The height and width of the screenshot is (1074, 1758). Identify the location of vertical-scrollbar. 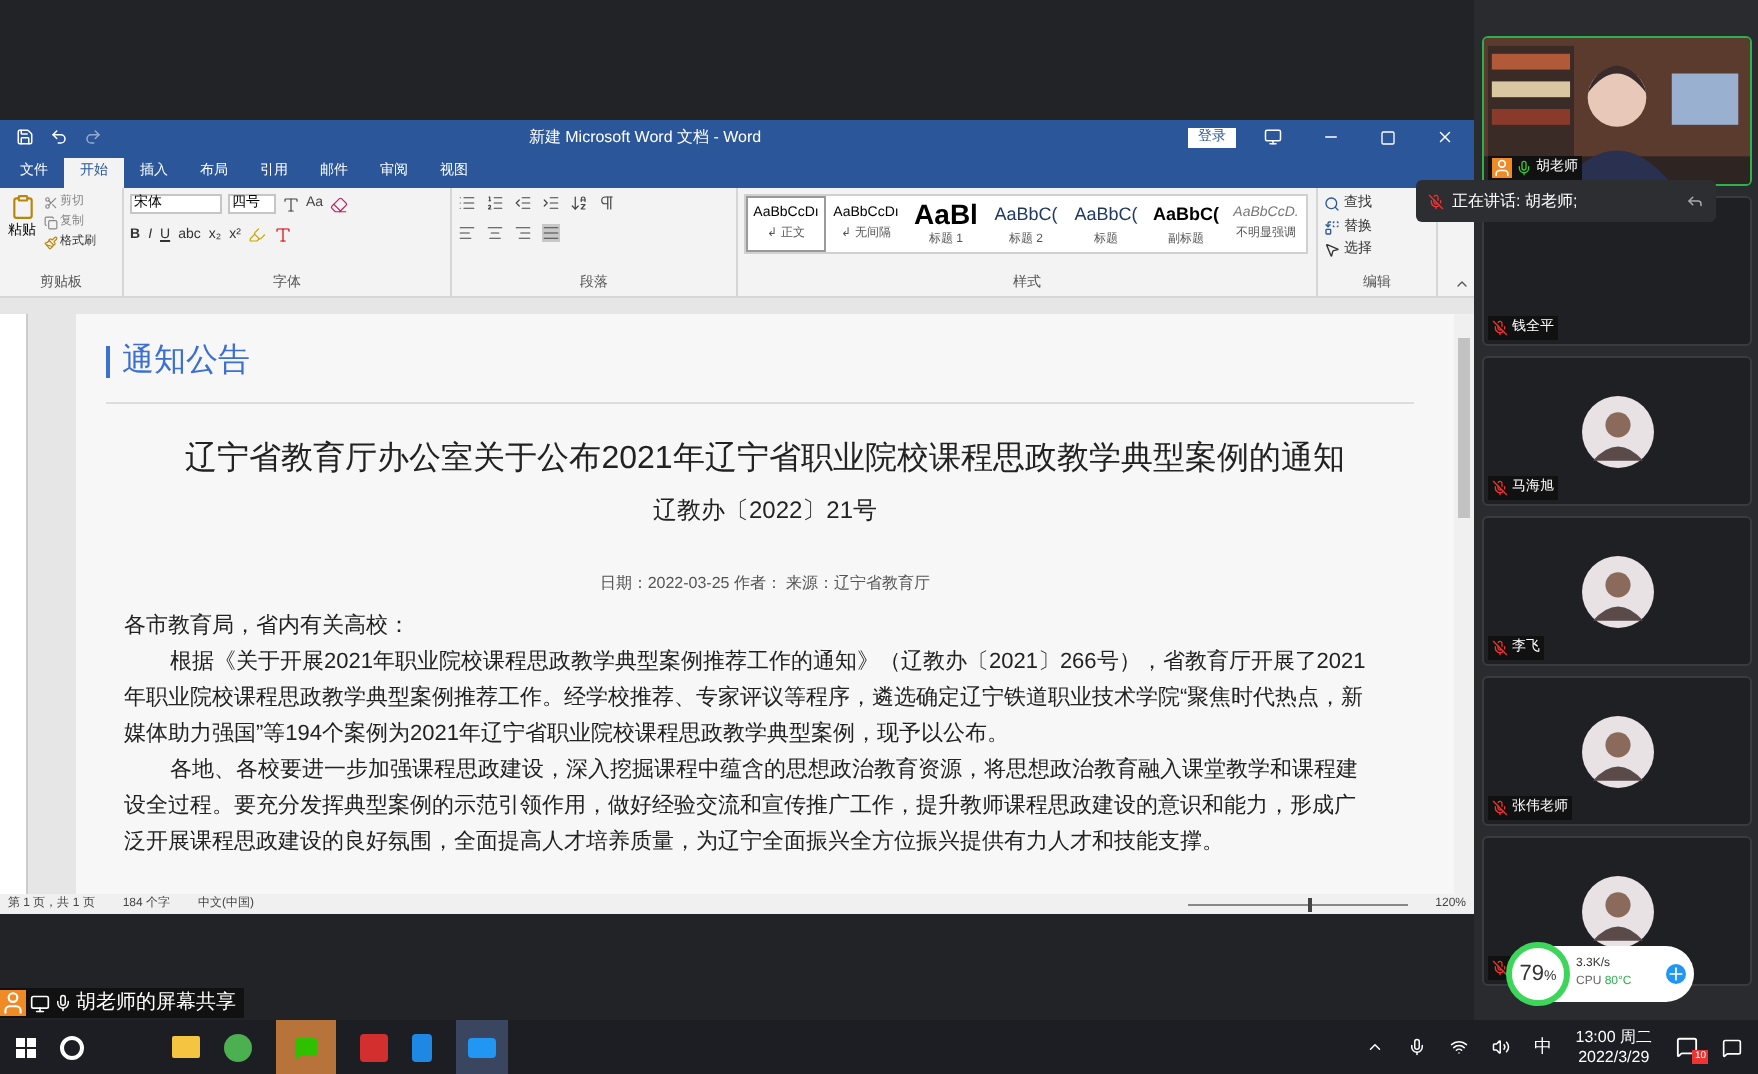
(1464, 604).